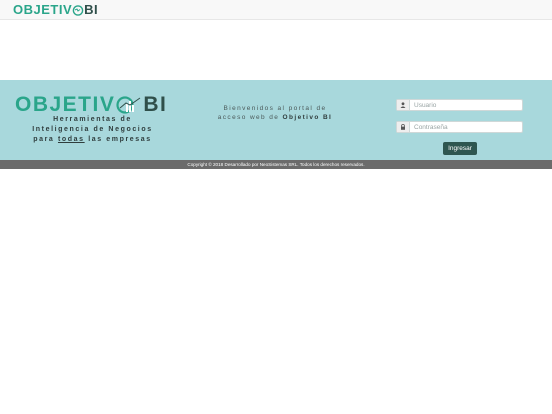 Image resolution: width=552 pixels, height=414 pixels. What do you see at coordinates (78, 10) in the screenshot?
I see `globe-icon` at bounding box center [78, 10].